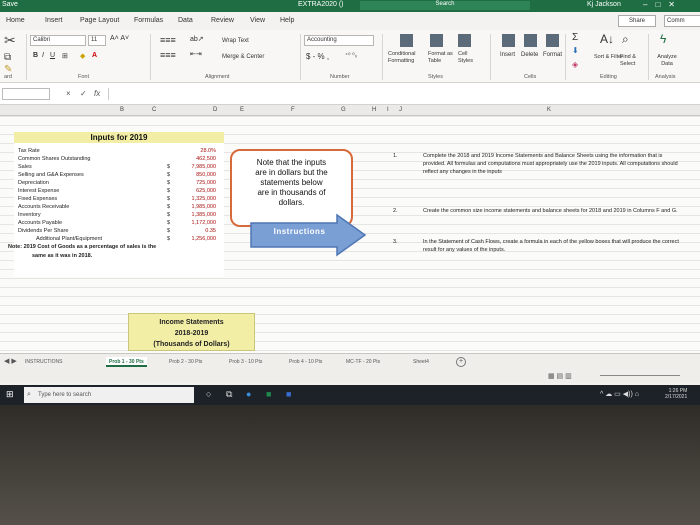 The height and width of the screenshot is (525, 700). I want to click on format-button: Format, so click(552, 55).